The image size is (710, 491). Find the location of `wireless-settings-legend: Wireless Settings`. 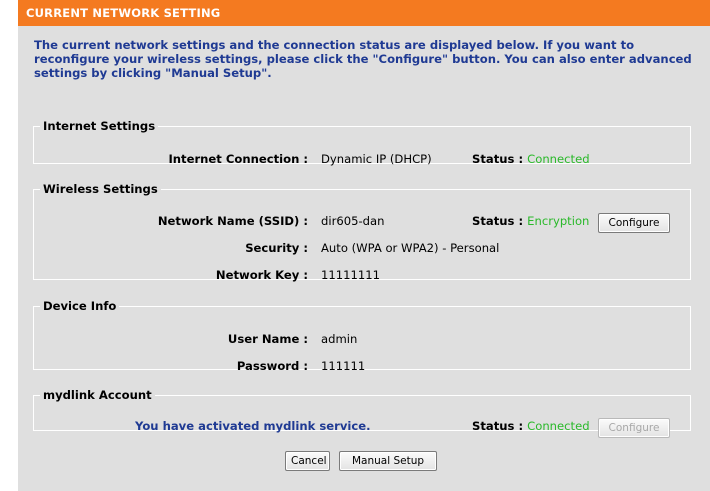

wireless-settings-legend: Wireless Settings is located at coordinates (100, 189).